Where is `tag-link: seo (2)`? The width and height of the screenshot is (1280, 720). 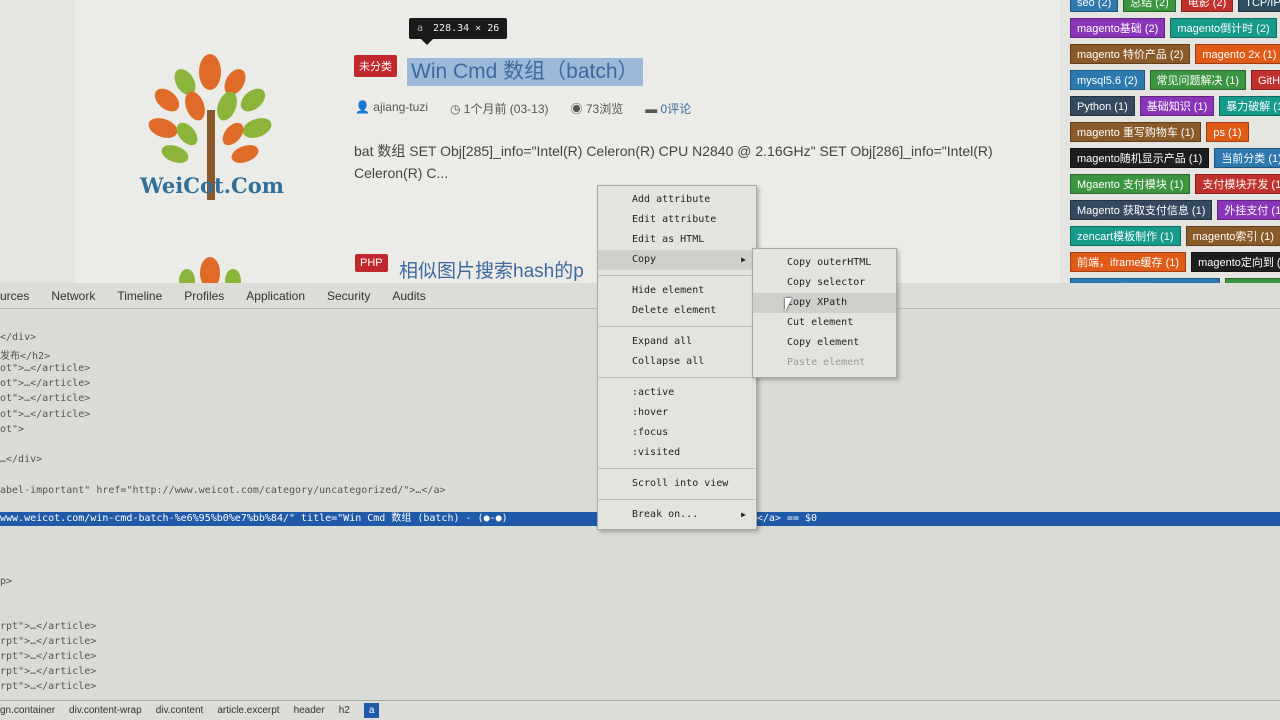 tag-link: seo (2) is located at coordinates (1094, 6).